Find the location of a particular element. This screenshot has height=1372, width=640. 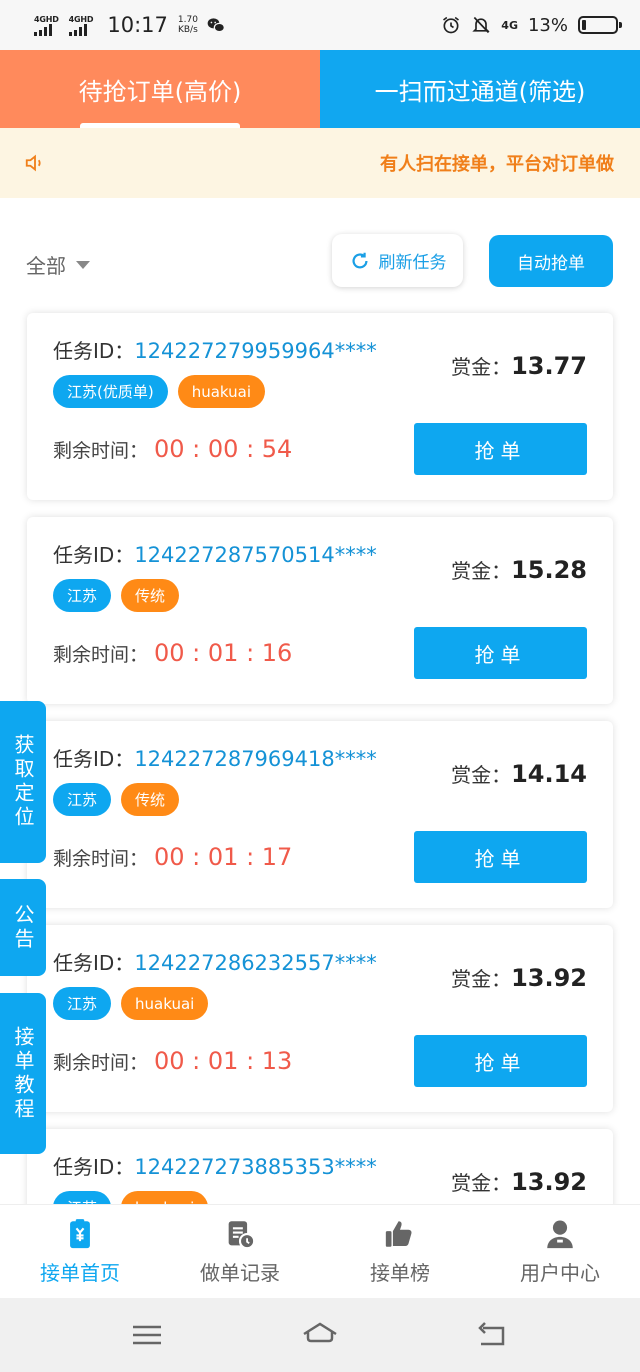

remaining-row: 剩余时间： 00 : 01 : 16 is located at coordinates (172, 653).